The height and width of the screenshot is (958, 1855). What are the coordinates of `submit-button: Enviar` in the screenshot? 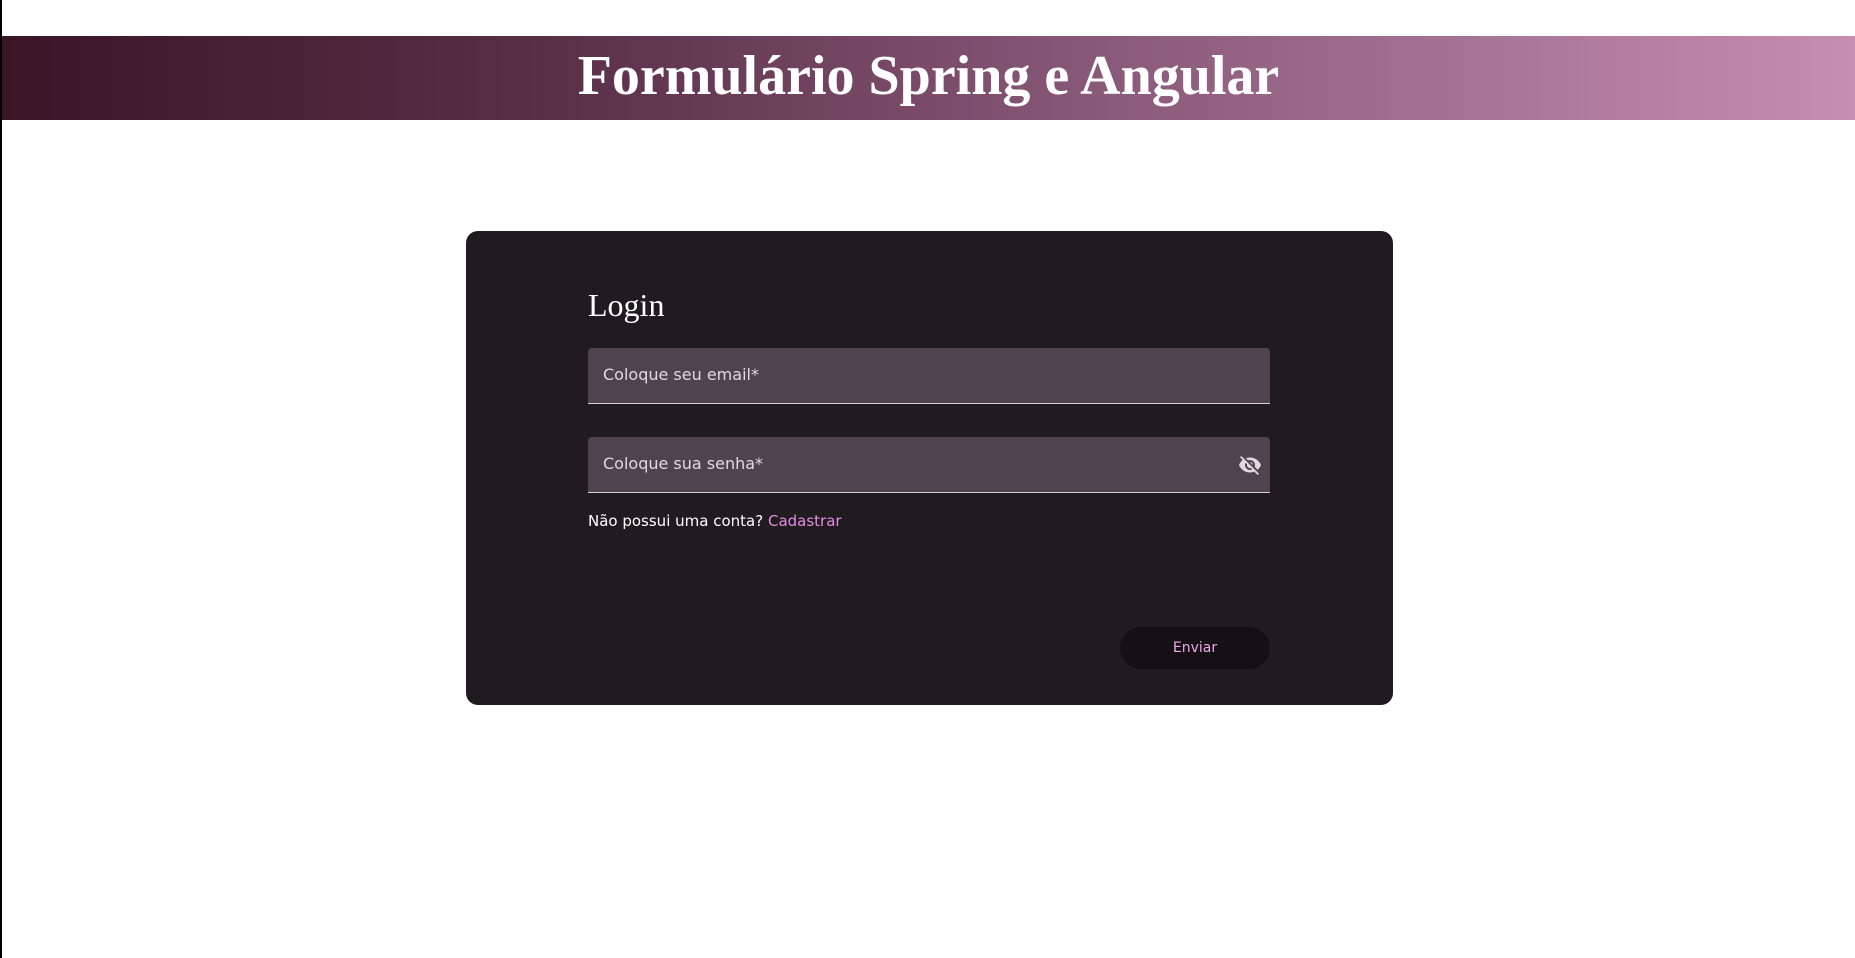 It's located at (1195, 648).